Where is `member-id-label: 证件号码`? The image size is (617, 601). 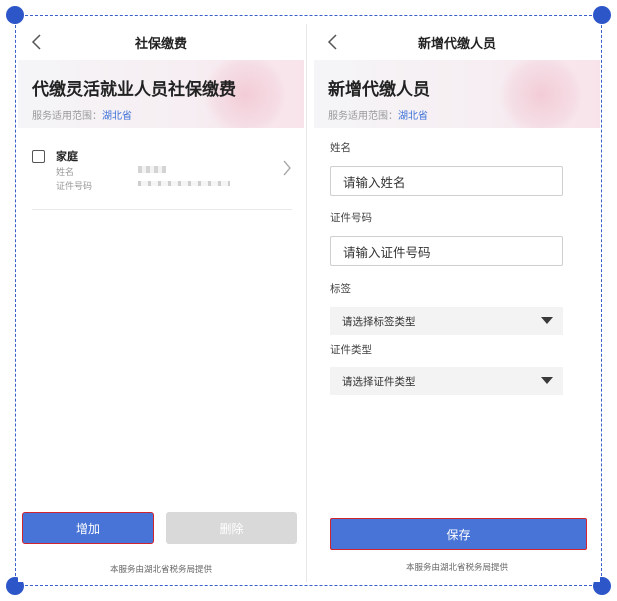 member-id-label: 证件号码 is located at coordinates (74, 187).